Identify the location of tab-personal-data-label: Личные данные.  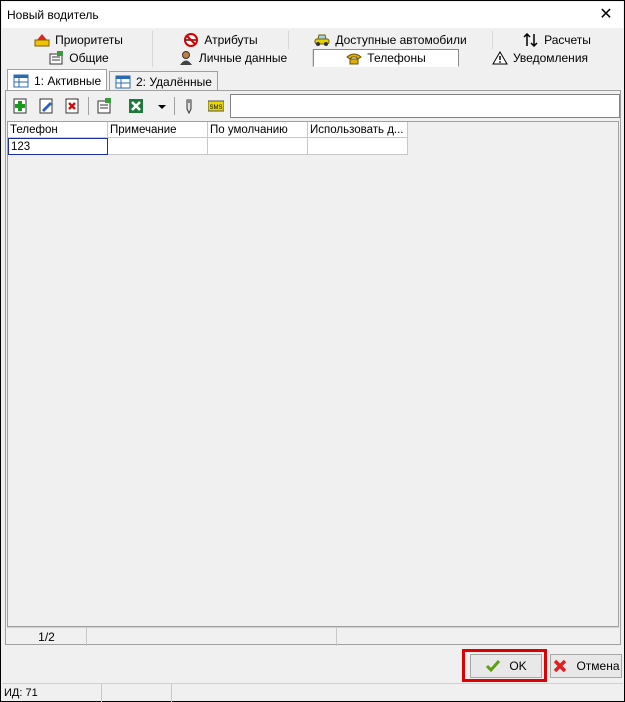
(243, 58).